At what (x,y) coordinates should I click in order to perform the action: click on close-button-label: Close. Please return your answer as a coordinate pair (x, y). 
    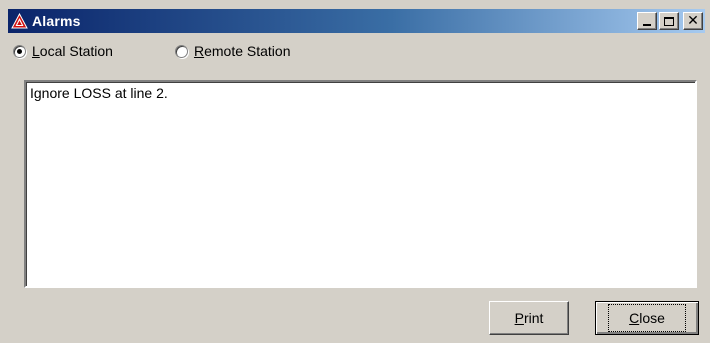
    Looking at the image, I should click on (647, 318).